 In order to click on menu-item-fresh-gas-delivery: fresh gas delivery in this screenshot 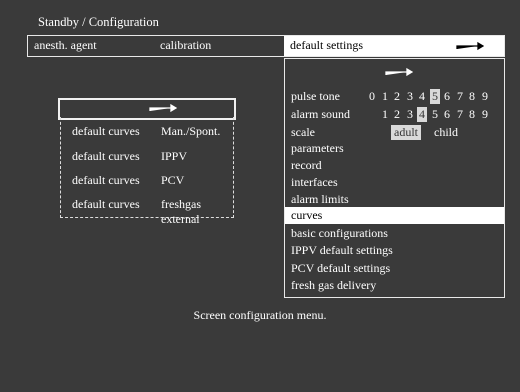, I will do `click(333, 285)`.